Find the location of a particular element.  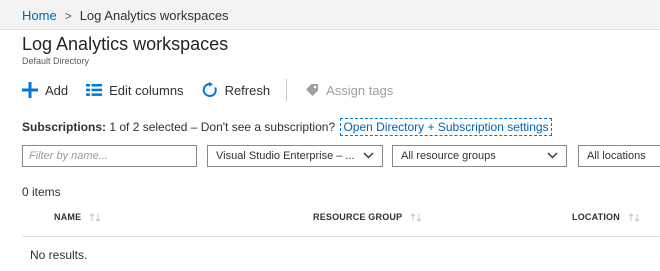

assign-tags-button: Assign tags is located at coordinates (349, 90).